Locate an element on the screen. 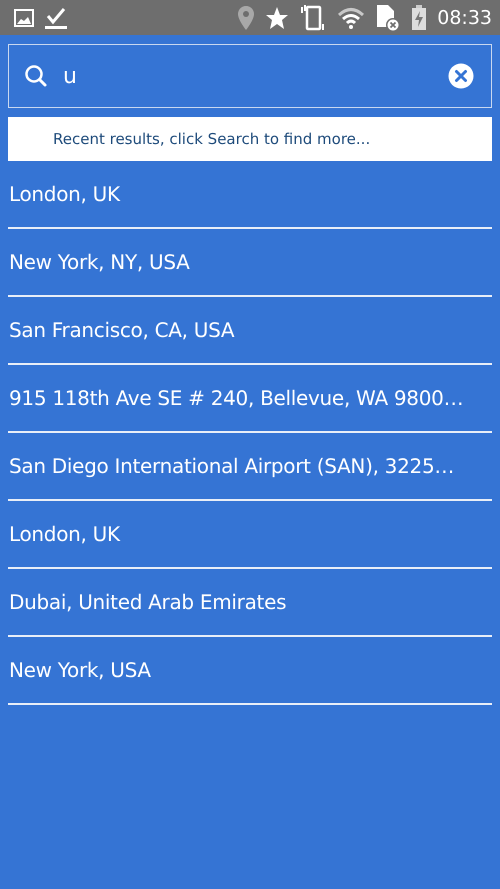 The width and height of the screenshot is (500, 889). clock-time: 08:33 is located at coordinates (464, 17).